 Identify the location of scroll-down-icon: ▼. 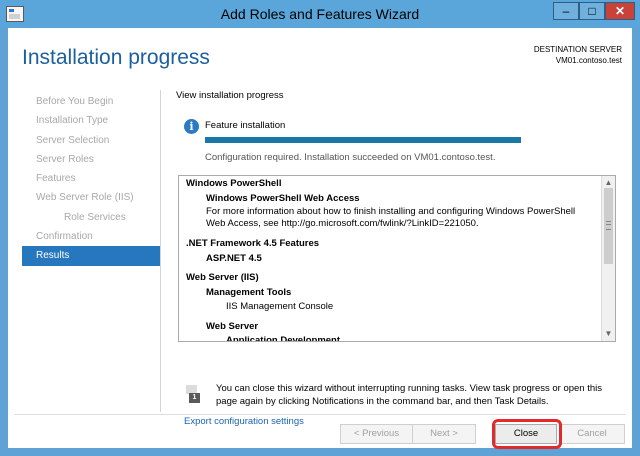
(608, 334).